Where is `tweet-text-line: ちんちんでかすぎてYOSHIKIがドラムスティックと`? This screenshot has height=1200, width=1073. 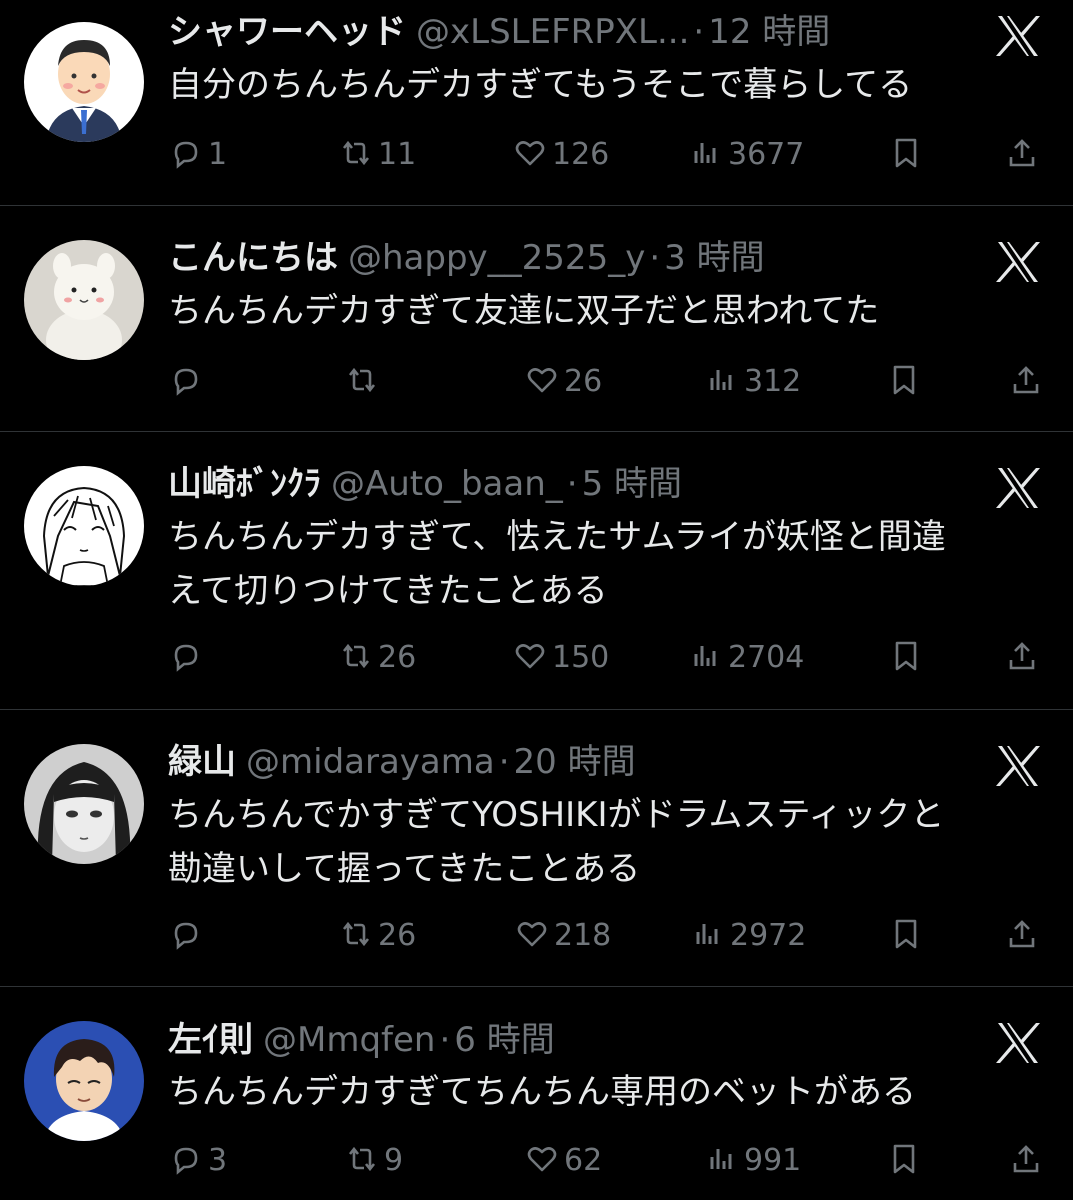
tweet-text-line: ちんちんでかすぎてYOSHIKIがドラムスティックと is located at coordinates (556, 815).